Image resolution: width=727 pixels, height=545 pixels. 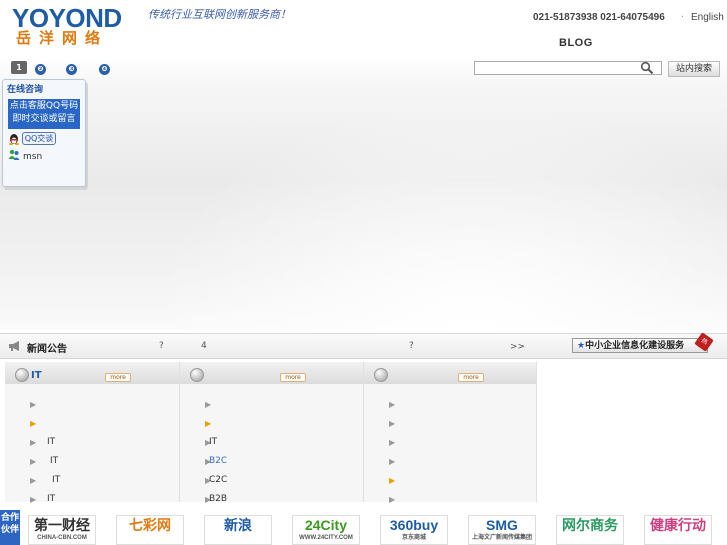 What do you see at coordinates (218, 480) in the screenshot?
I see `list-item: C2C` at bounding box center [218, 480].